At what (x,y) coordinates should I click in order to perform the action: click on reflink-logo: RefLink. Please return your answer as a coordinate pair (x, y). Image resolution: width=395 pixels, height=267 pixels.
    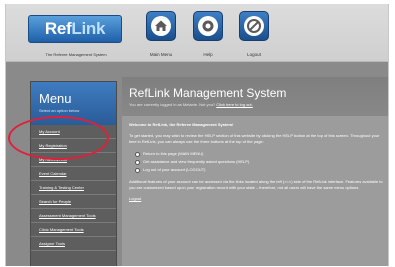
    Looking at the image, I should click on (75, 29).